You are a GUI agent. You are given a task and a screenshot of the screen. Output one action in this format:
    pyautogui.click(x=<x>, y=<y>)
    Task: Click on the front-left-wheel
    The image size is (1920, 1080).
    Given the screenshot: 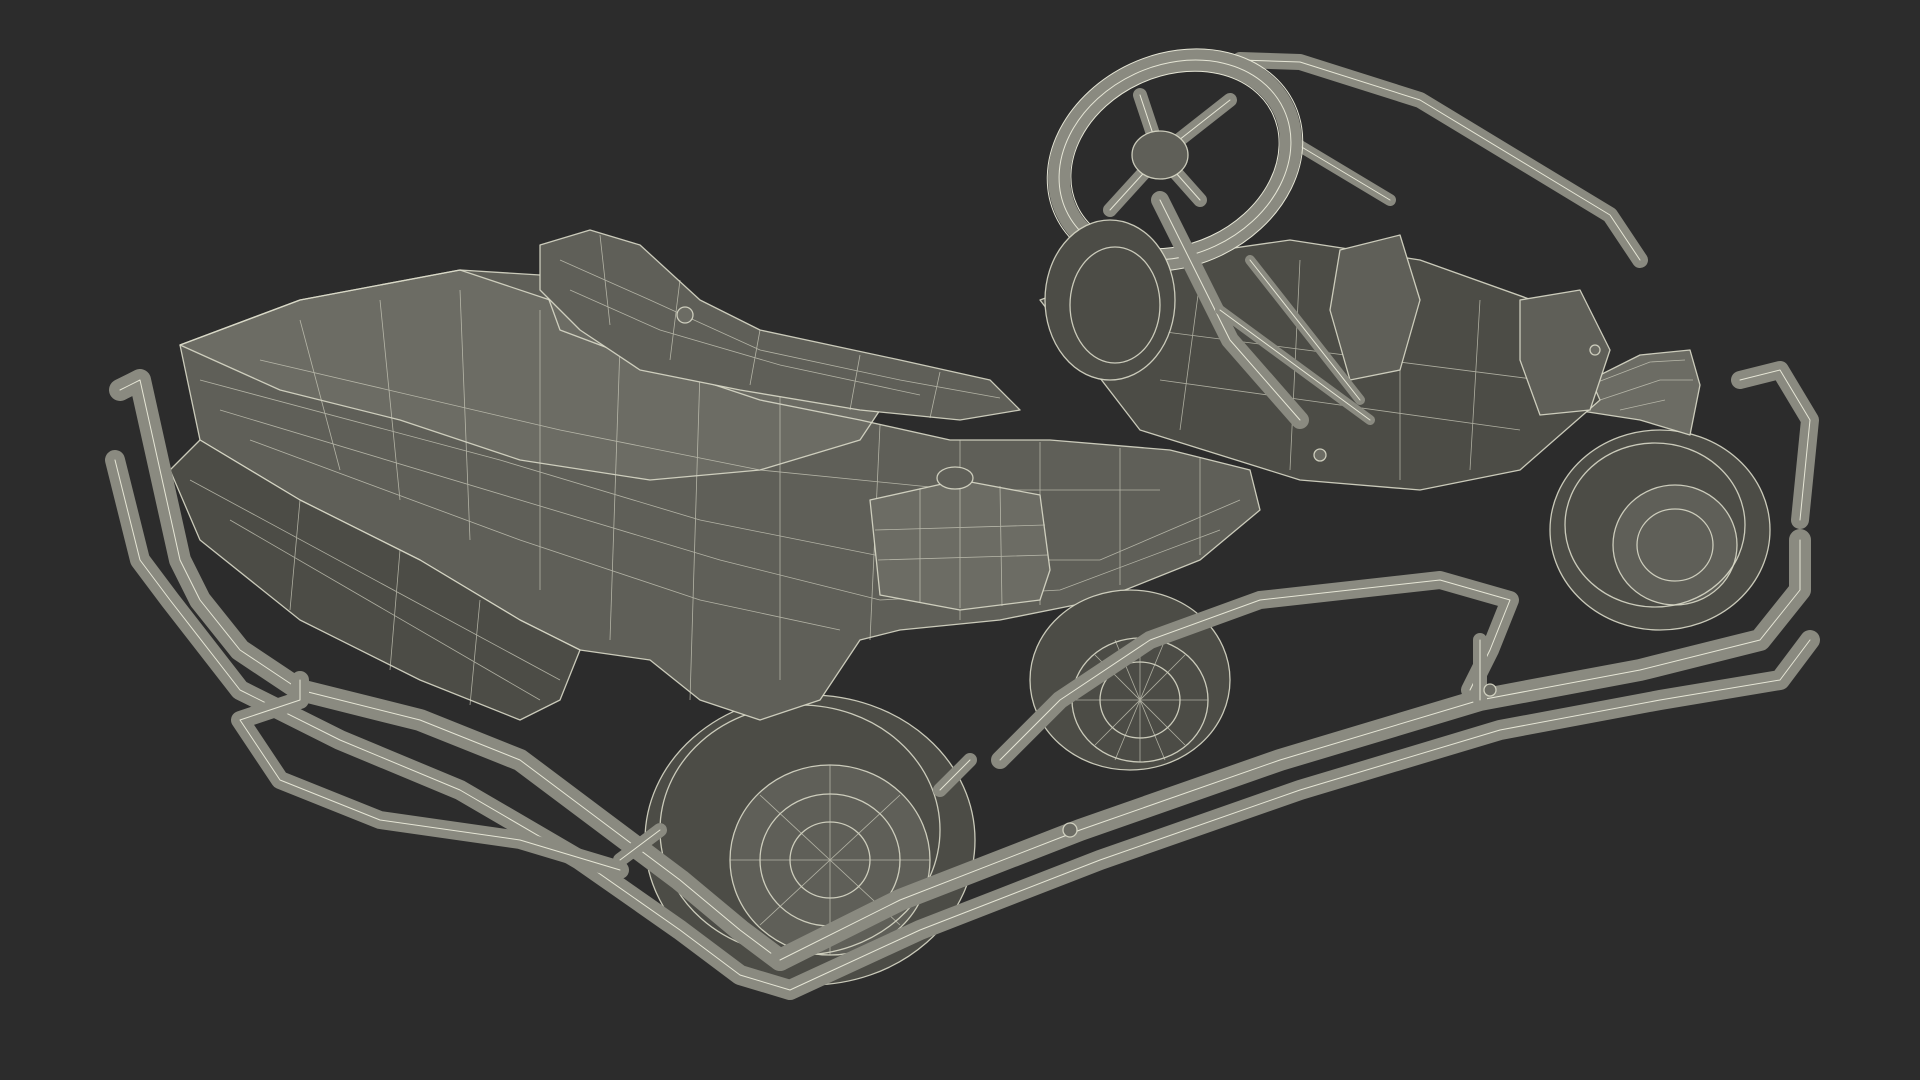 What is the action you would take?
    pyautogui.click(x=1110, y=300)
    